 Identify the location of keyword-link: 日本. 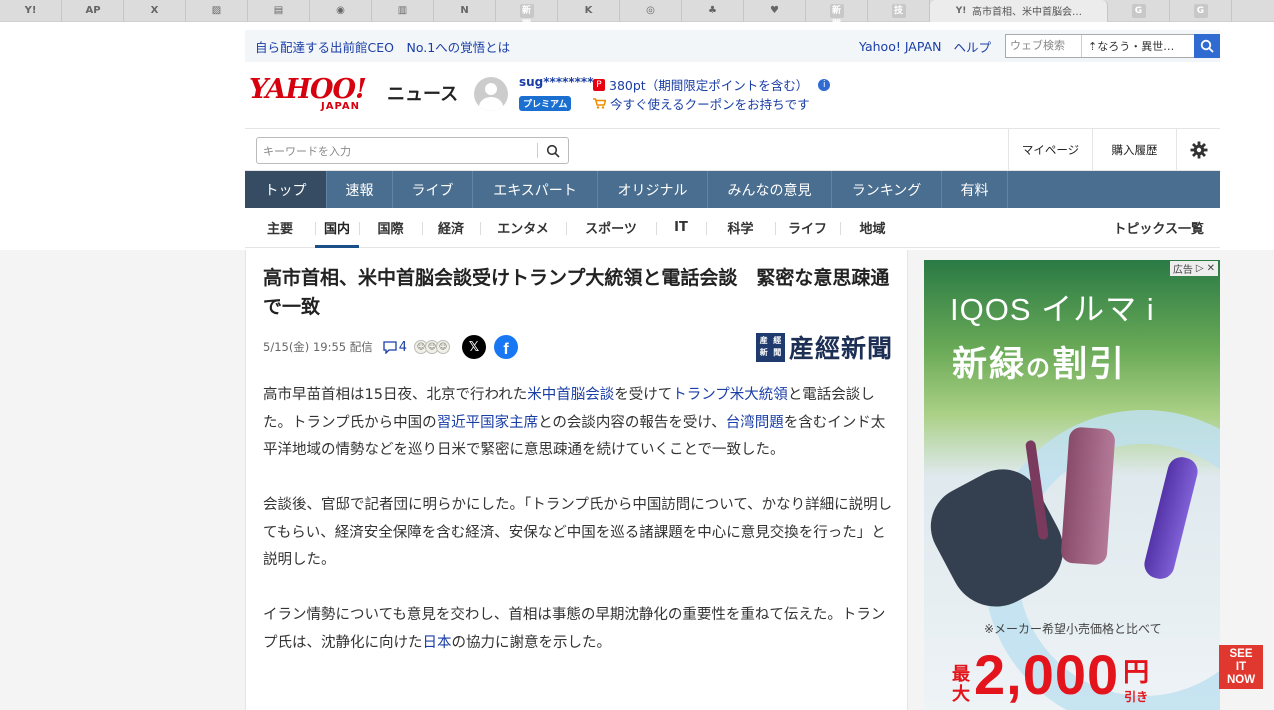
(437, 643).